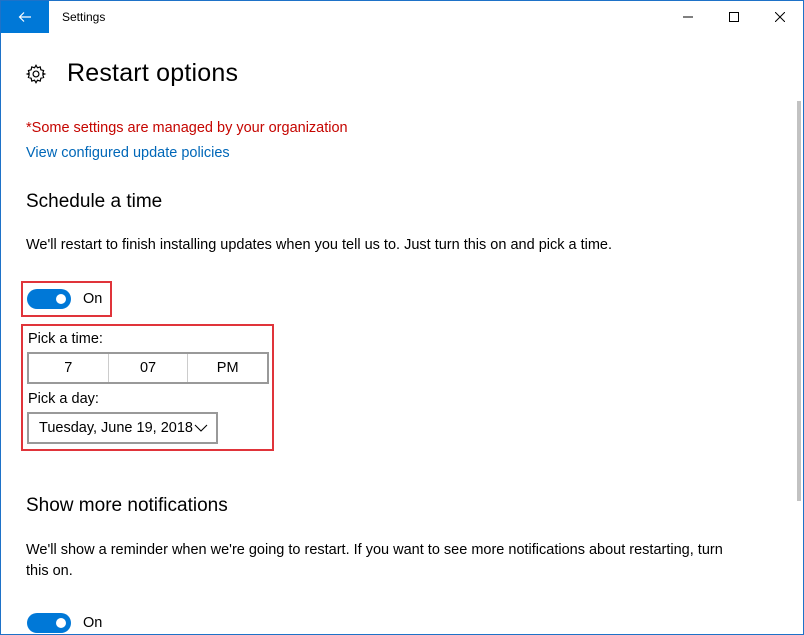 The image size is (804, 635). I want to click on minimize-icon, so click(688, 17).